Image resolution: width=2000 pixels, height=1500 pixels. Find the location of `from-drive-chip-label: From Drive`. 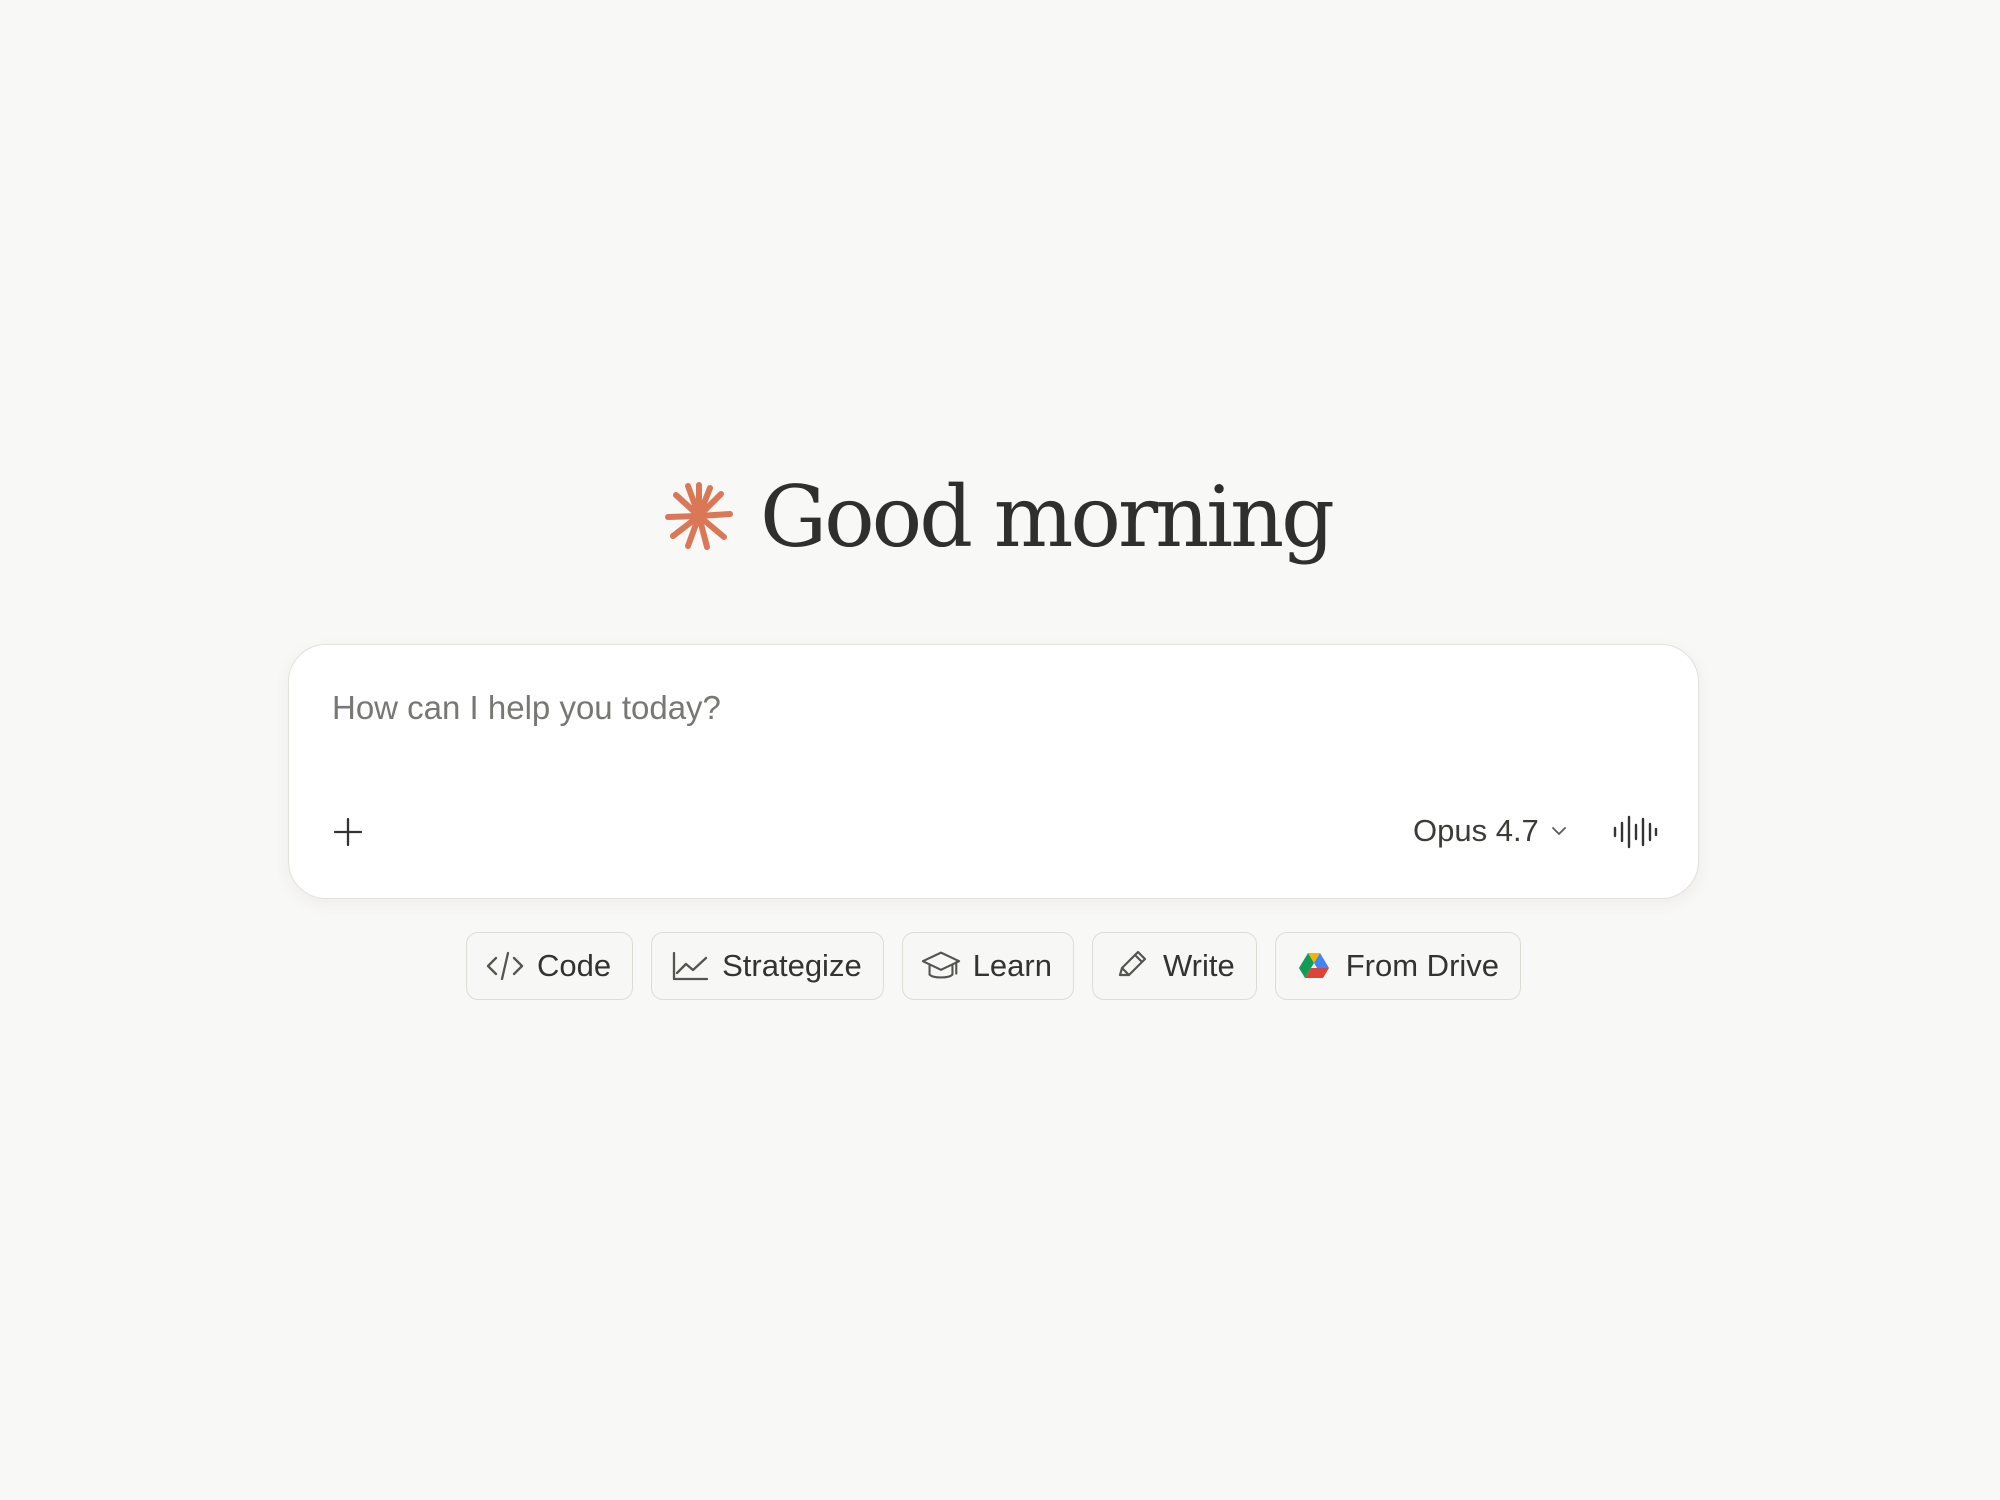

from-drive-chip-label: From Drive is located at coordinates (1422, 965).